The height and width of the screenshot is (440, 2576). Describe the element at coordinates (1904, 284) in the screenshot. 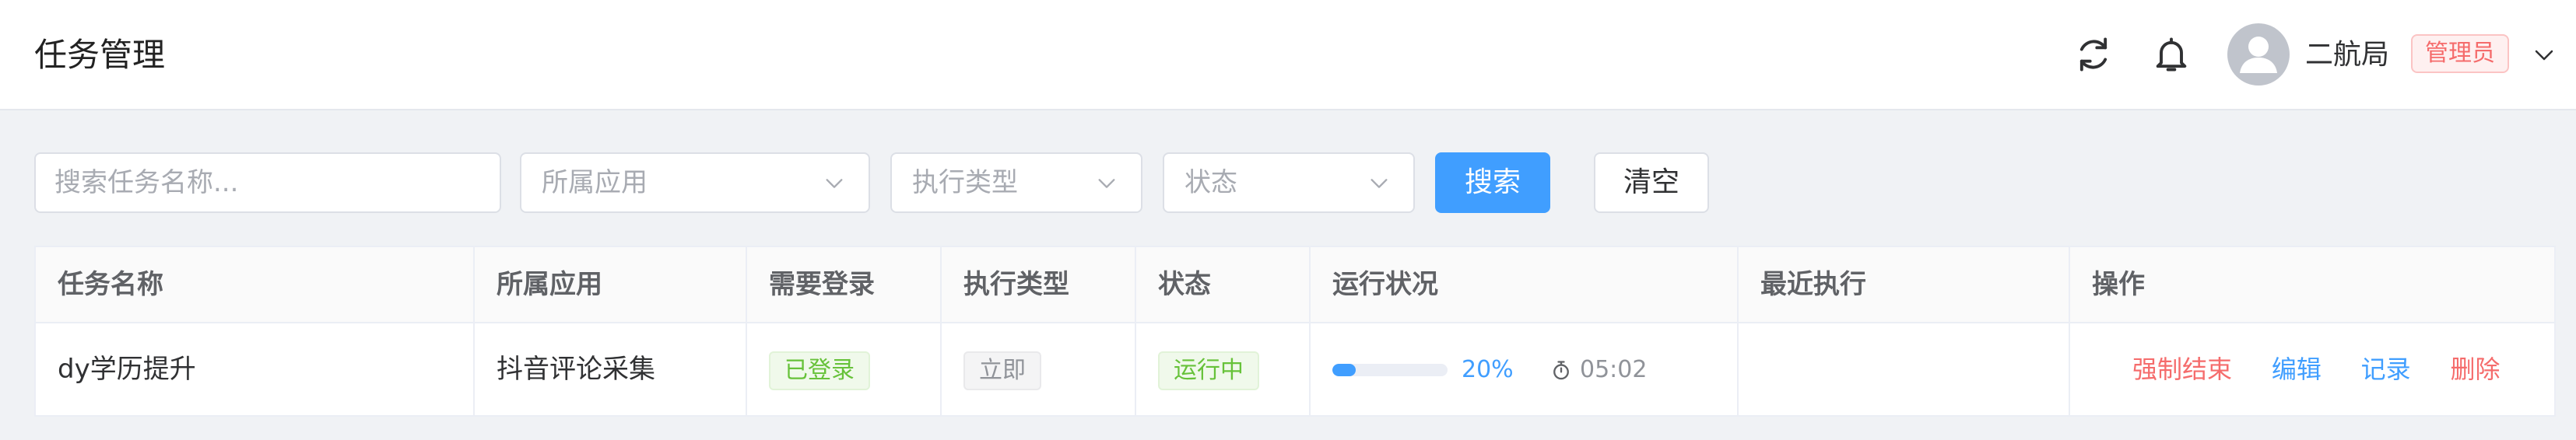

I see `col-last-run: 最近执行` at that location.